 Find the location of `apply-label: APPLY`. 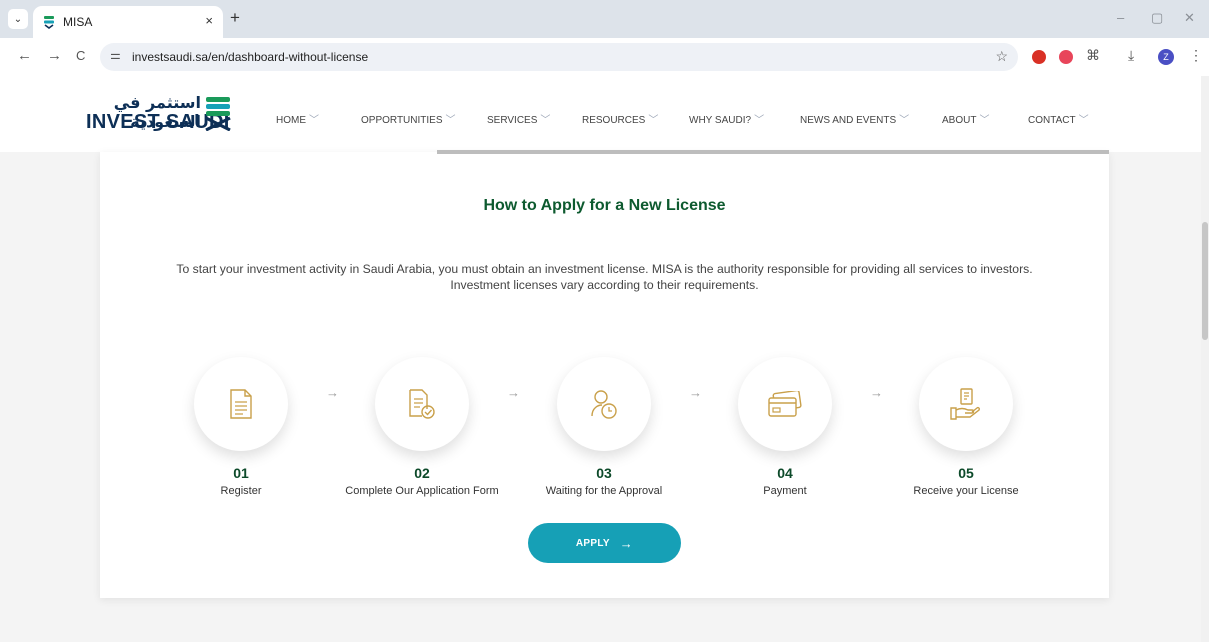

apply-label: APPLY is located at coordinates (592, 543).